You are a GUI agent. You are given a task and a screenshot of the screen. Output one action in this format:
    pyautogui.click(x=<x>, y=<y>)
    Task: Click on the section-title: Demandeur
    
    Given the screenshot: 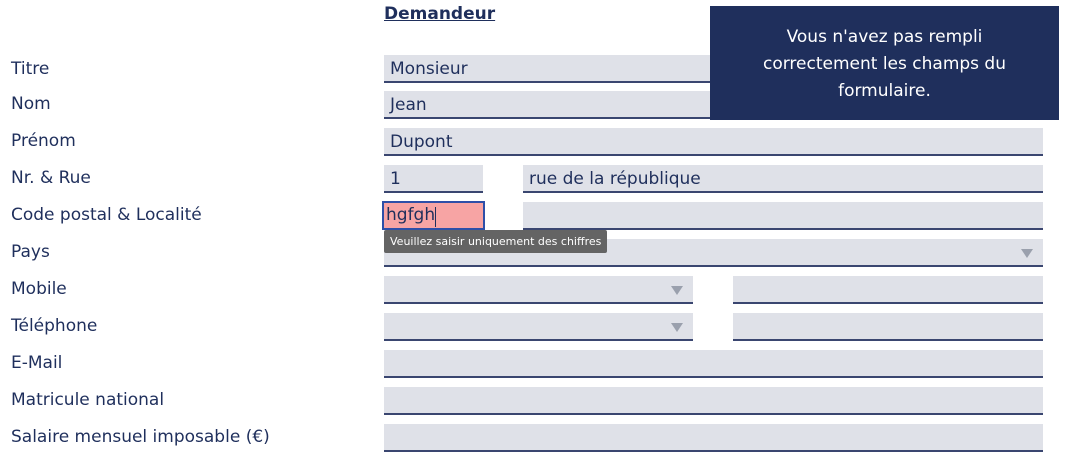 What is the action you would take?
    pyautogui.click(x=440, y=14)
    